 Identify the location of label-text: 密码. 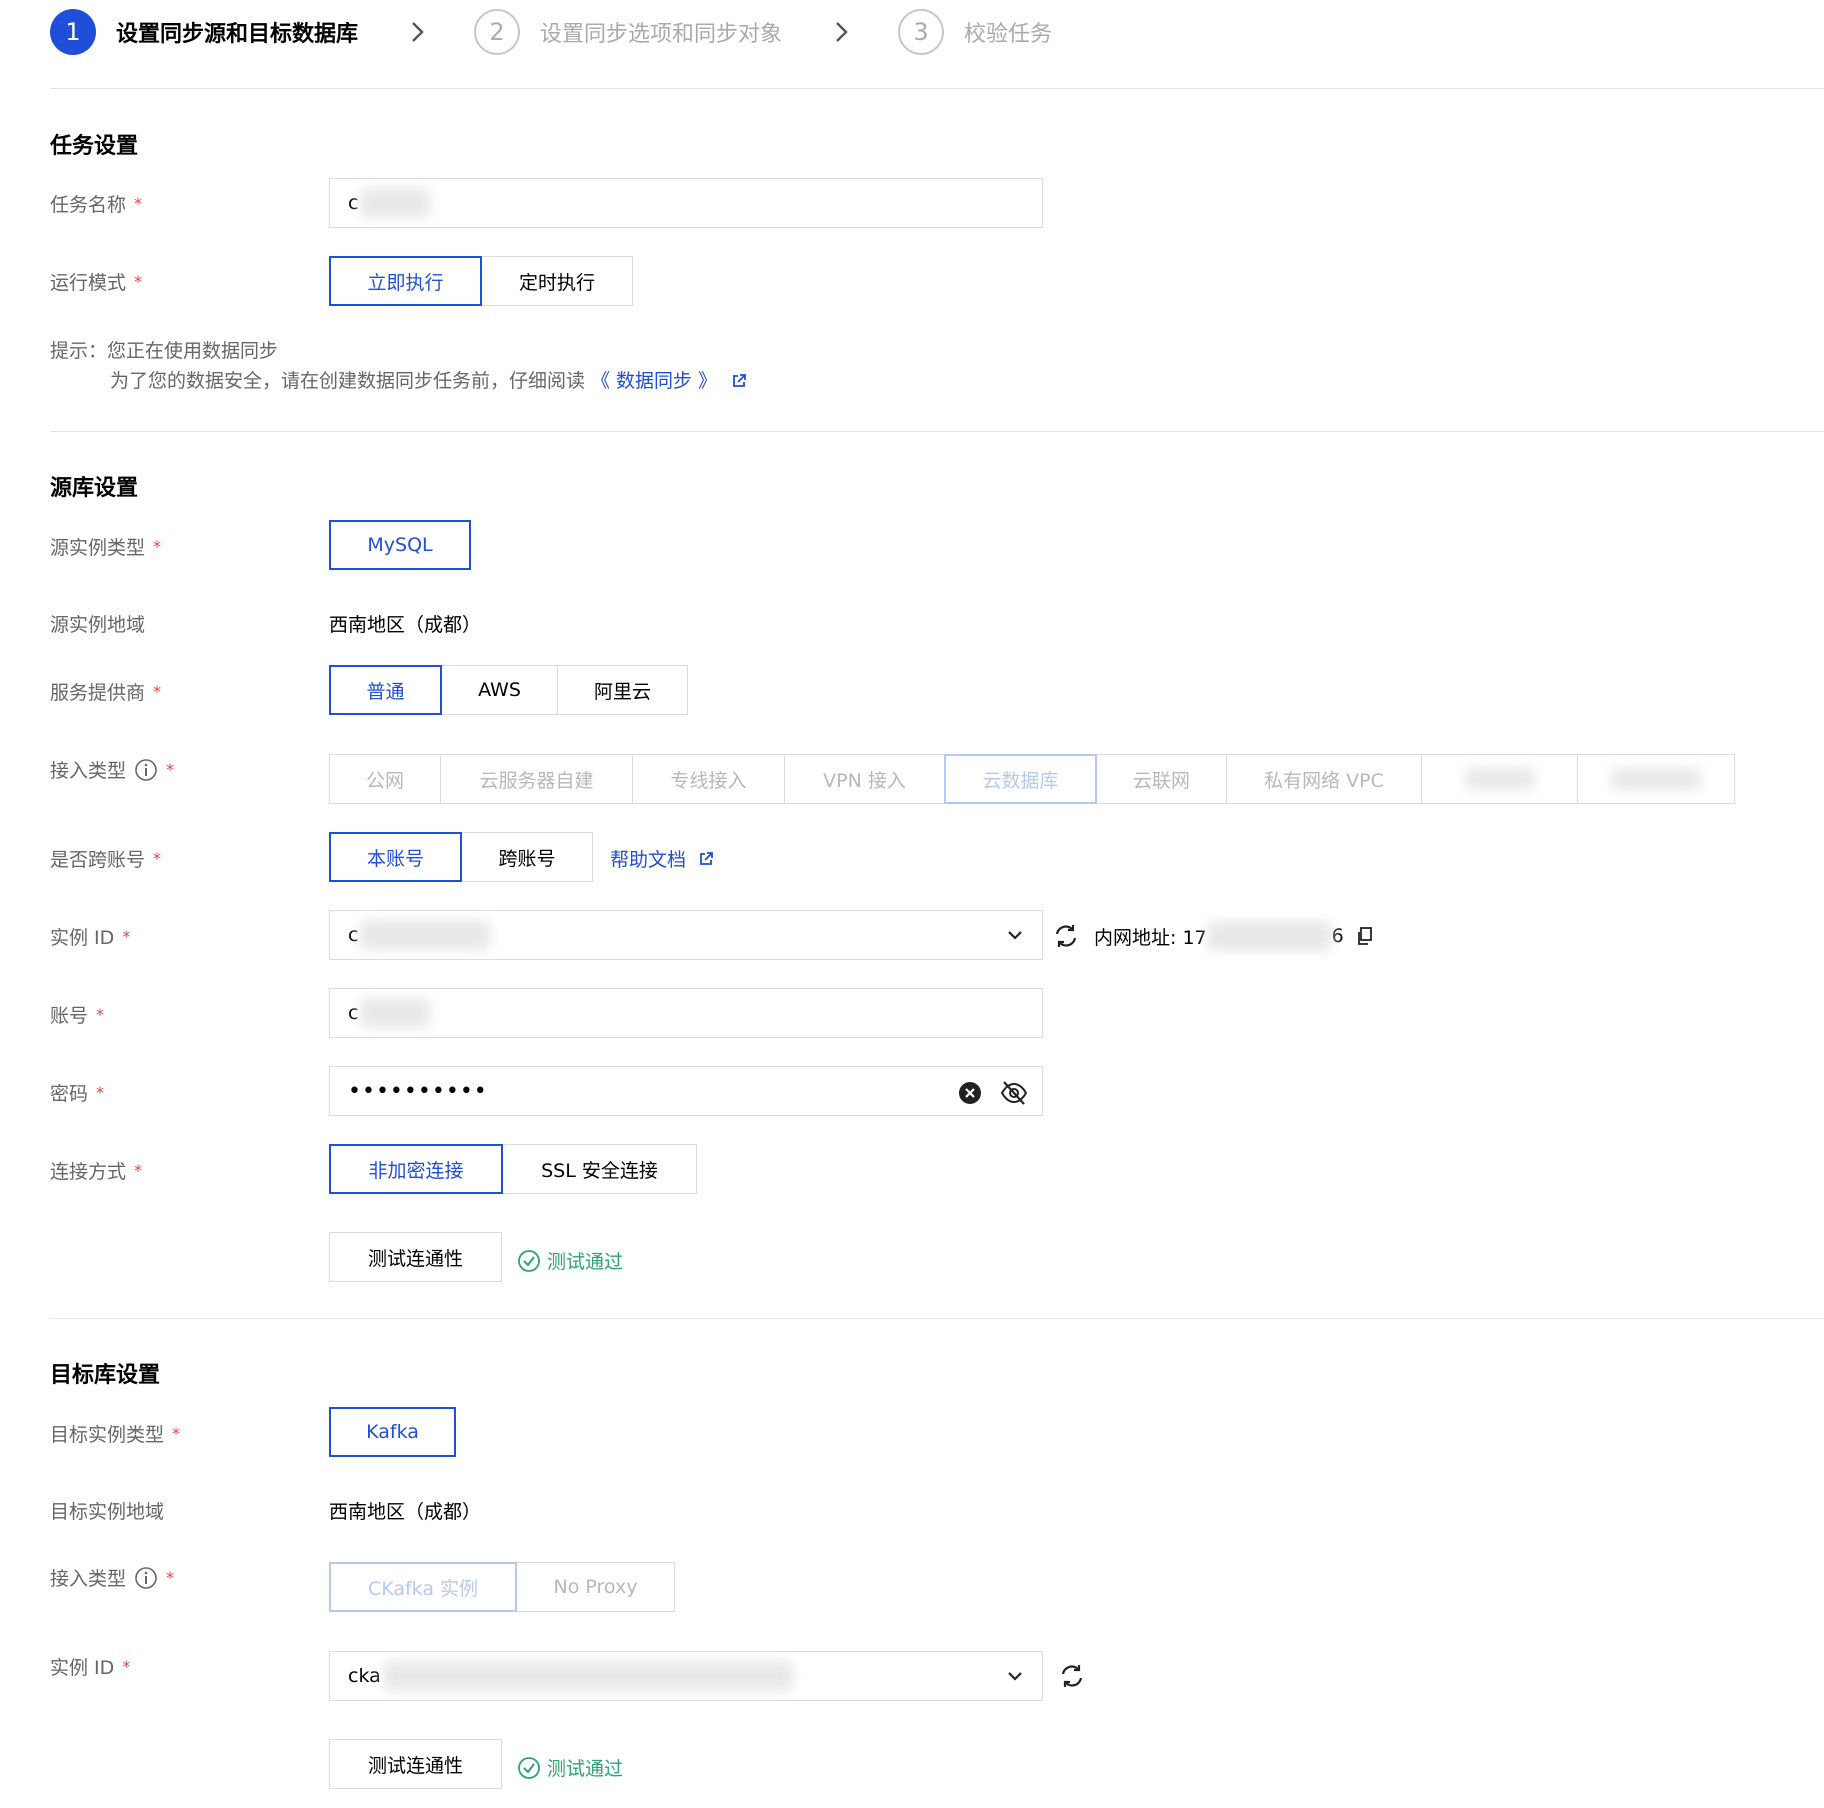
(69, 1094).